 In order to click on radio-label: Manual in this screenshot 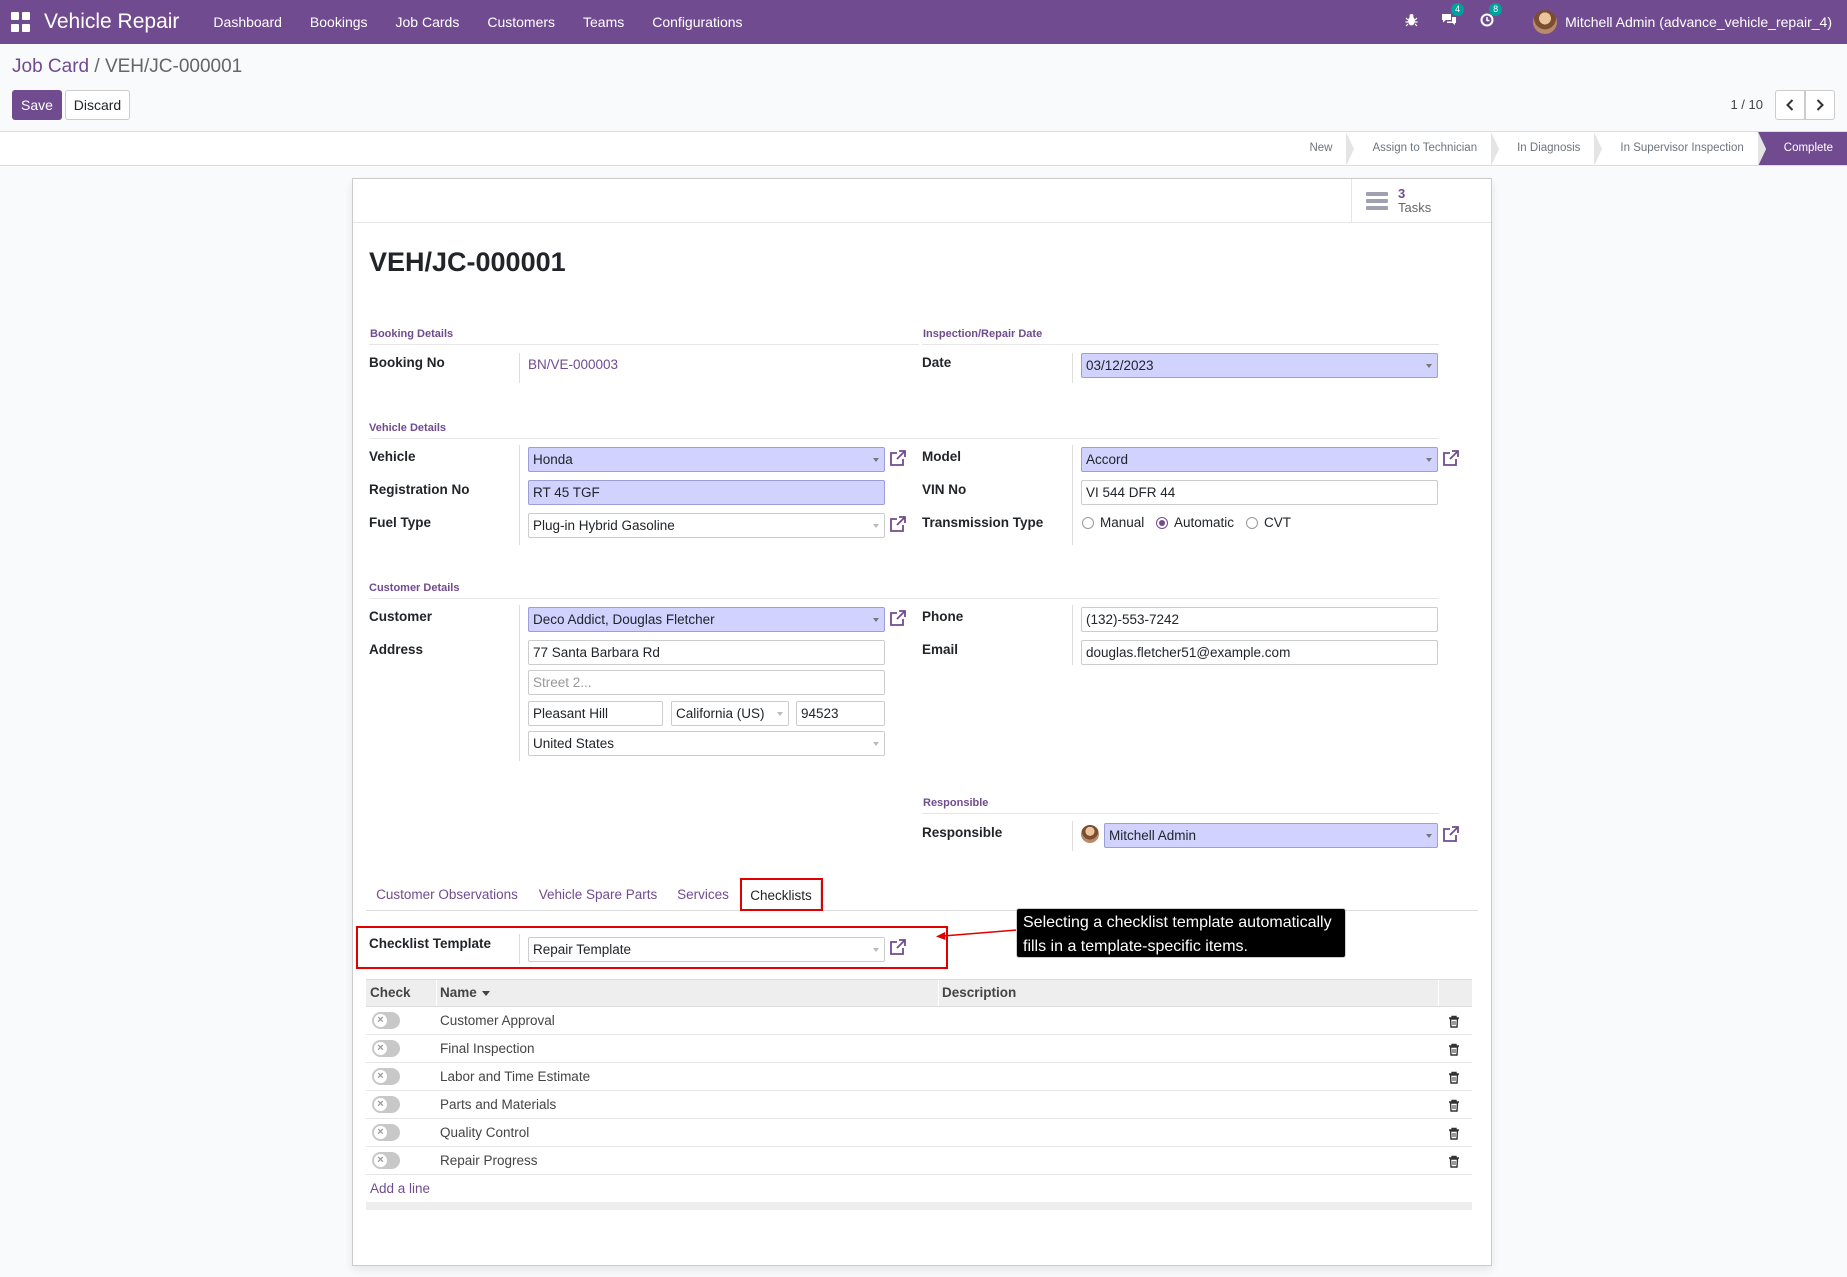, I will do `click(1122, 522)`.